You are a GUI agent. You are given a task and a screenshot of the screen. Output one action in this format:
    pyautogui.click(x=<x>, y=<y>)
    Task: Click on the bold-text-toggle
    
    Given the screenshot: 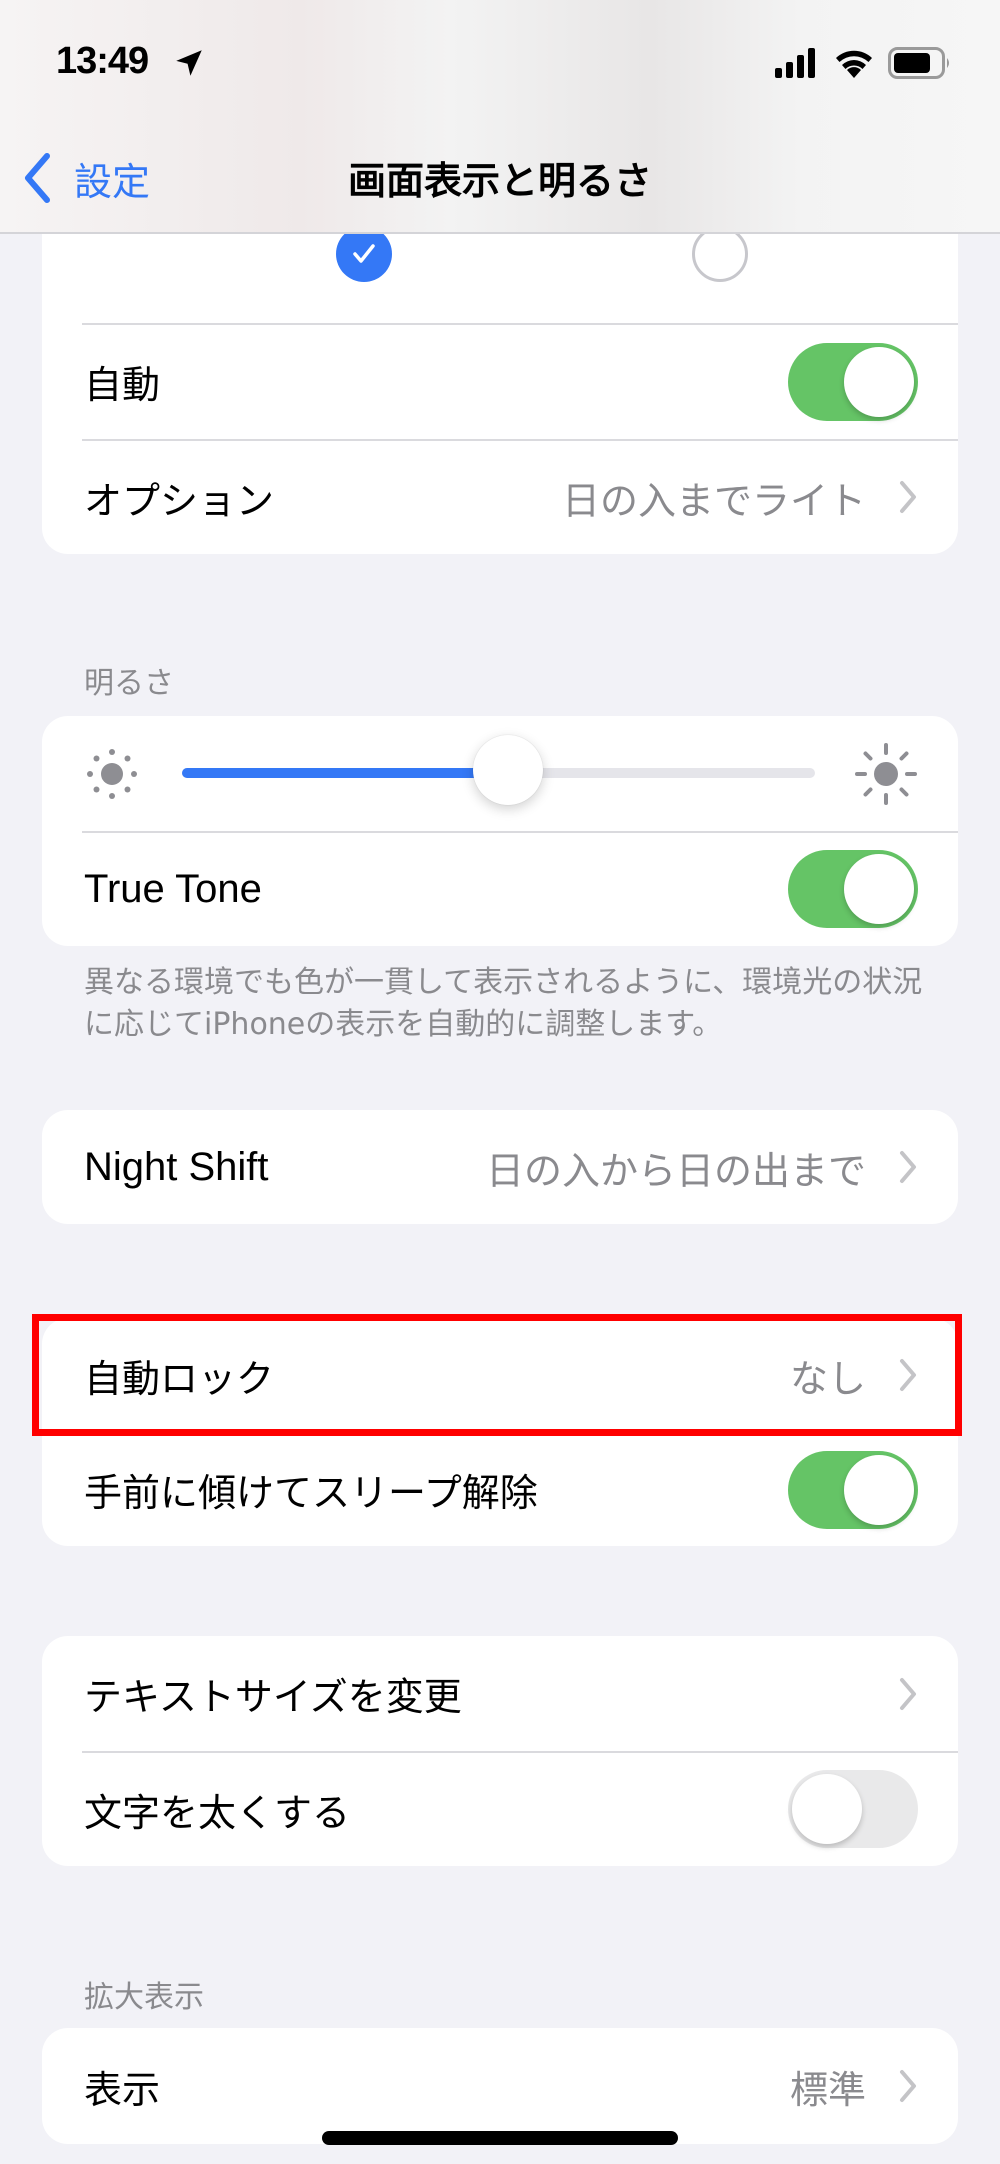 What is the action you would take?
    pyautogui.click(x=853, y=1809)
    